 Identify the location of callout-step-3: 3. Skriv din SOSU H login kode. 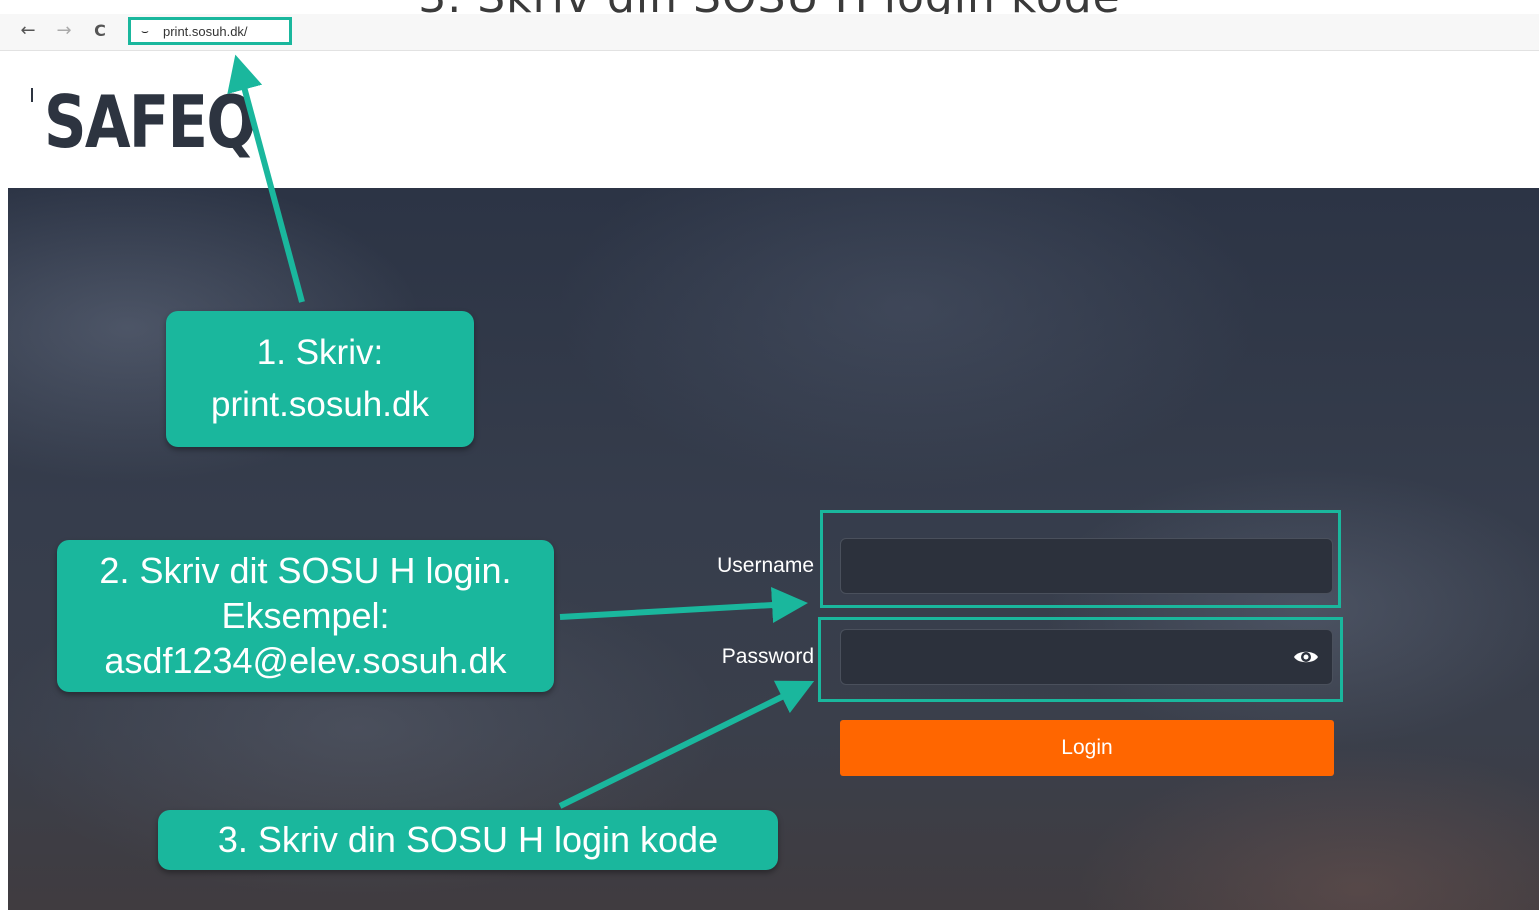
(468, 840).